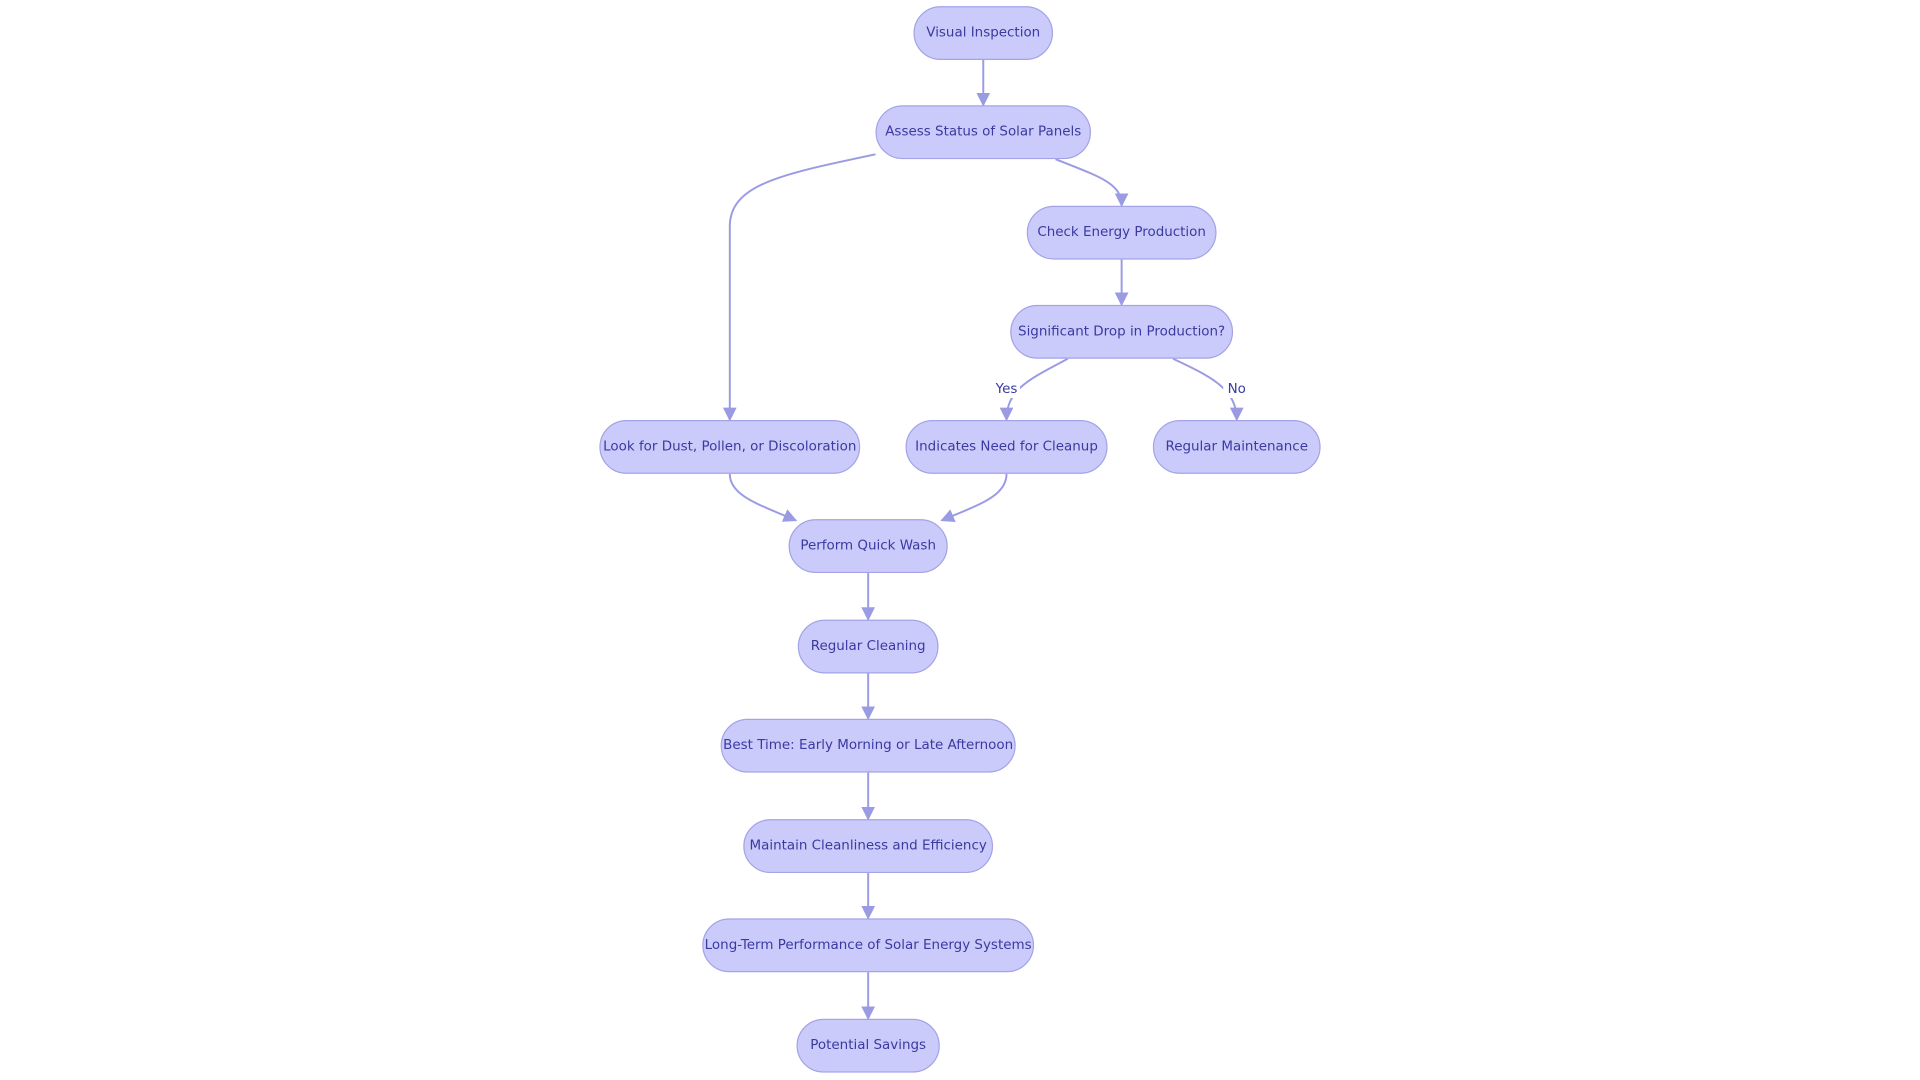 Image resolution: width=1920 pixels, height=1080 pixels. I want to click on node-drop: Significant Drop in Production?, so click(1122, 331).